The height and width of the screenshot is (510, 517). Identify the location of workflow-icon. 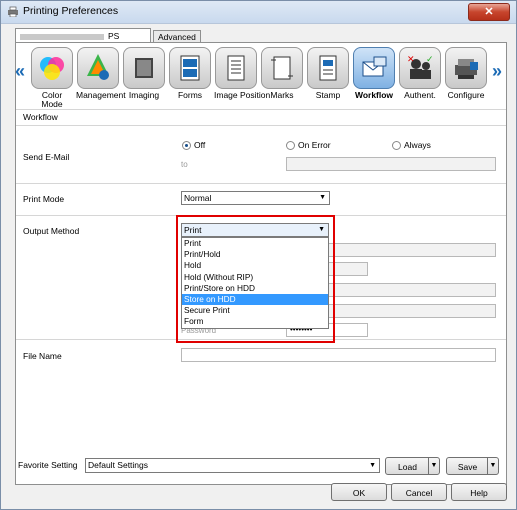
(374, 68).